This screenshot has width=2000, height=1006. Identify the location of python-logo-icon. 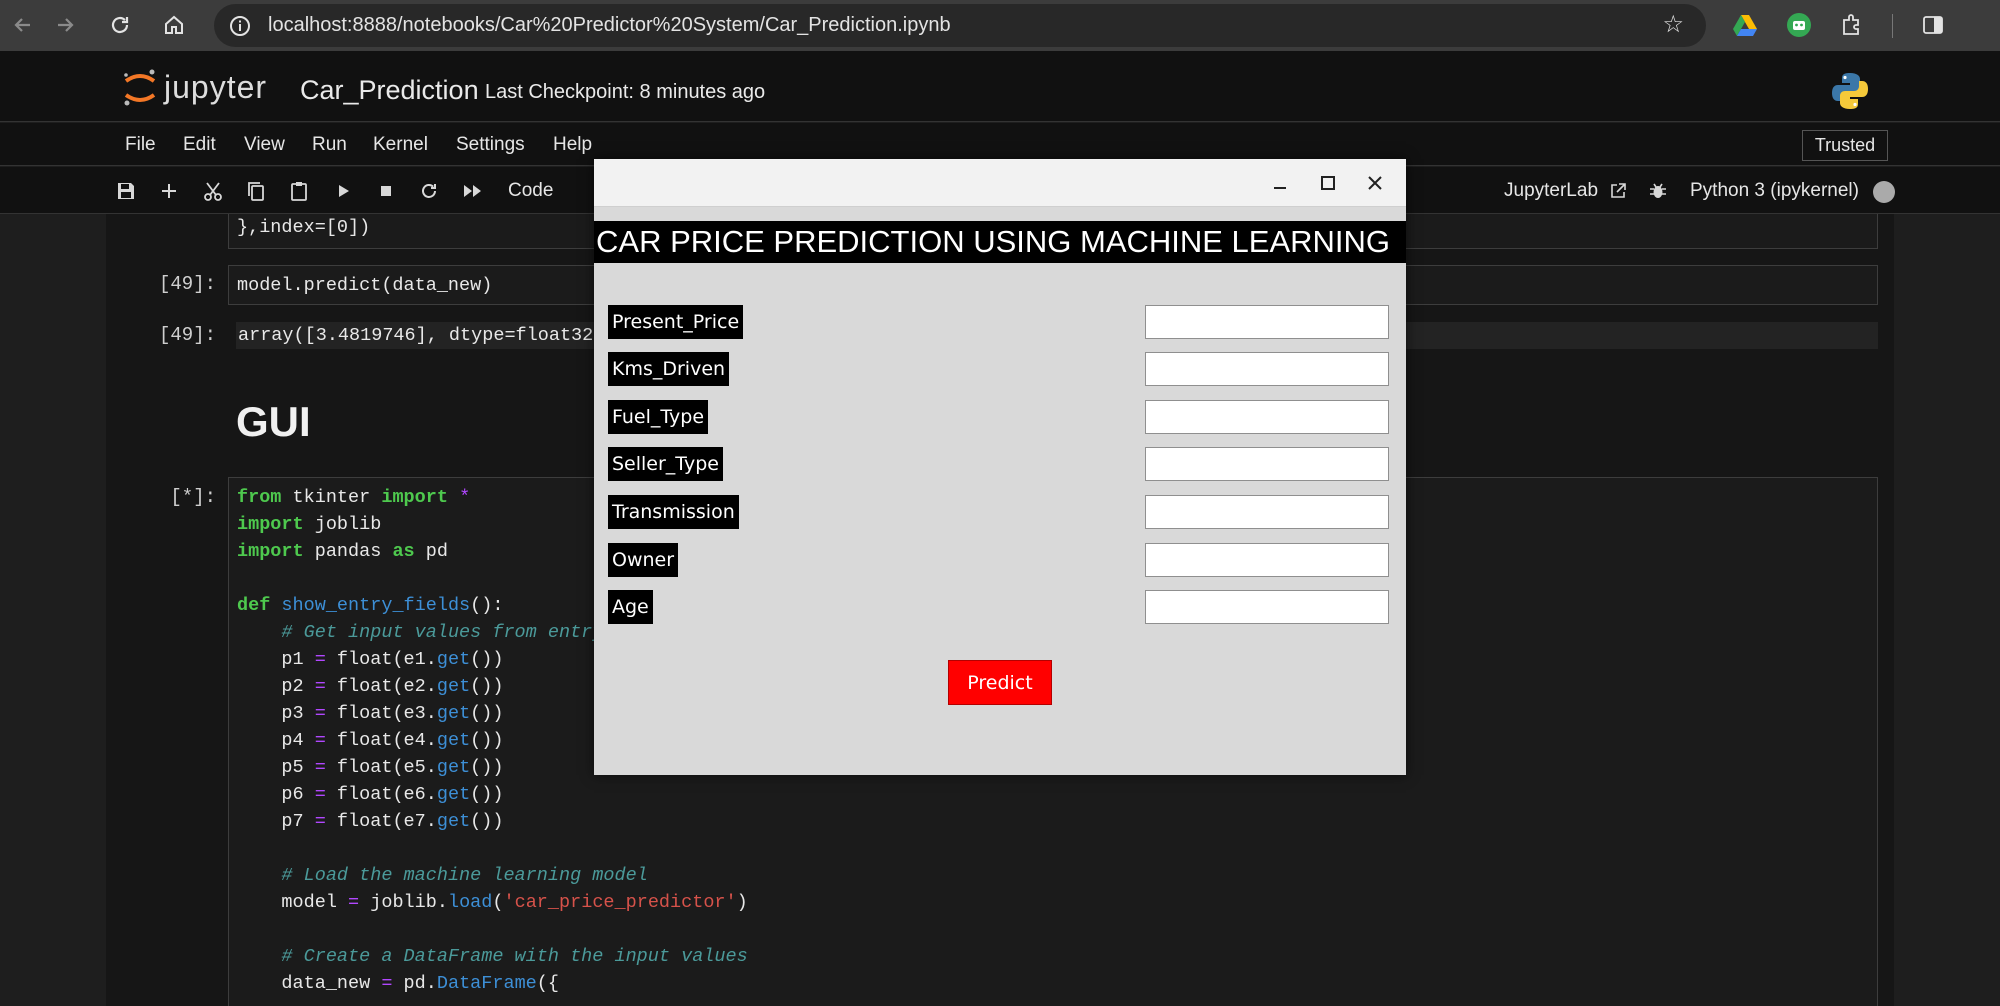
(1850, 93).